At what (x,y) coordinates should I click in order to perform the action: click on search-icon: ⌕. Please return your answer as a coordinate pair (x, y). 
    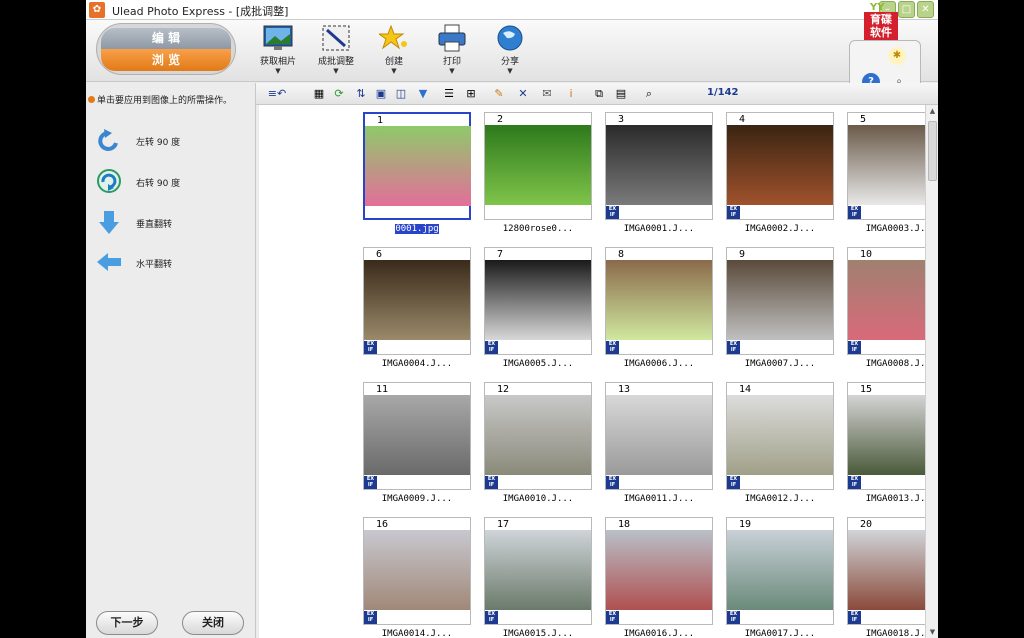
    Looking at the image, I should click on (649, 94).